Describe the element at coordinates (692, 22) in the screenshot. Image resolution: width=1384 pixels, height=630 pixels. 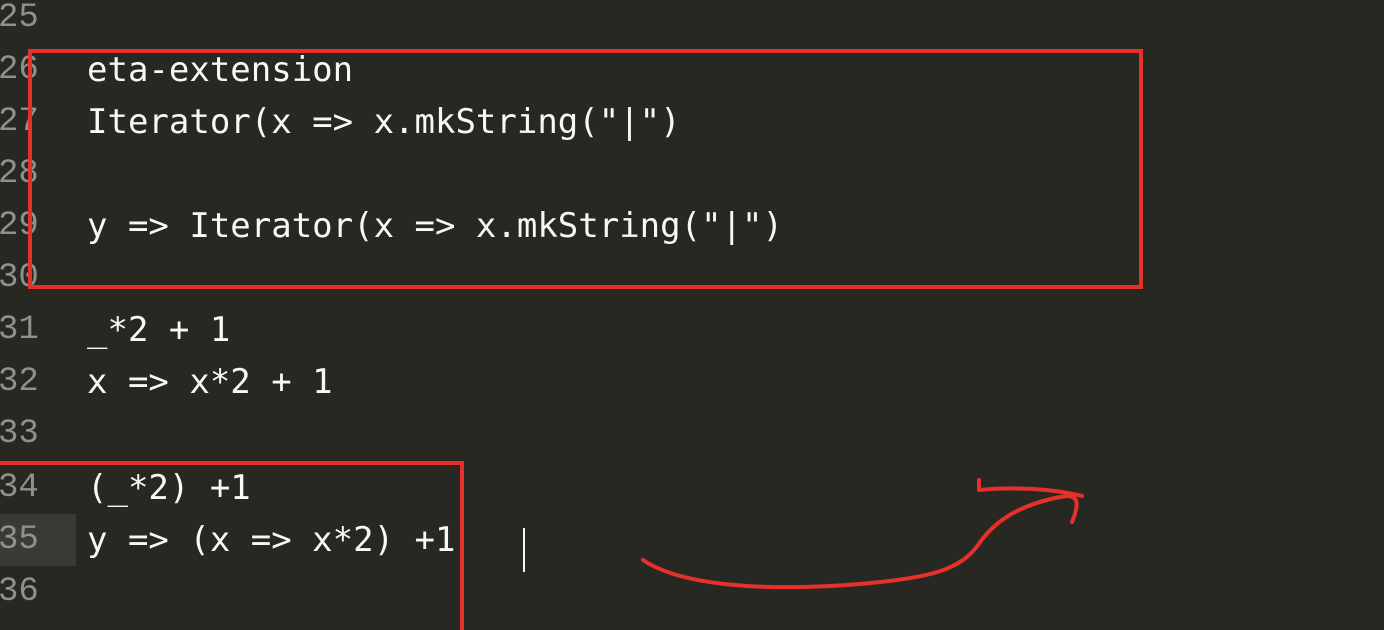
I see `code-line: 25` at that location.